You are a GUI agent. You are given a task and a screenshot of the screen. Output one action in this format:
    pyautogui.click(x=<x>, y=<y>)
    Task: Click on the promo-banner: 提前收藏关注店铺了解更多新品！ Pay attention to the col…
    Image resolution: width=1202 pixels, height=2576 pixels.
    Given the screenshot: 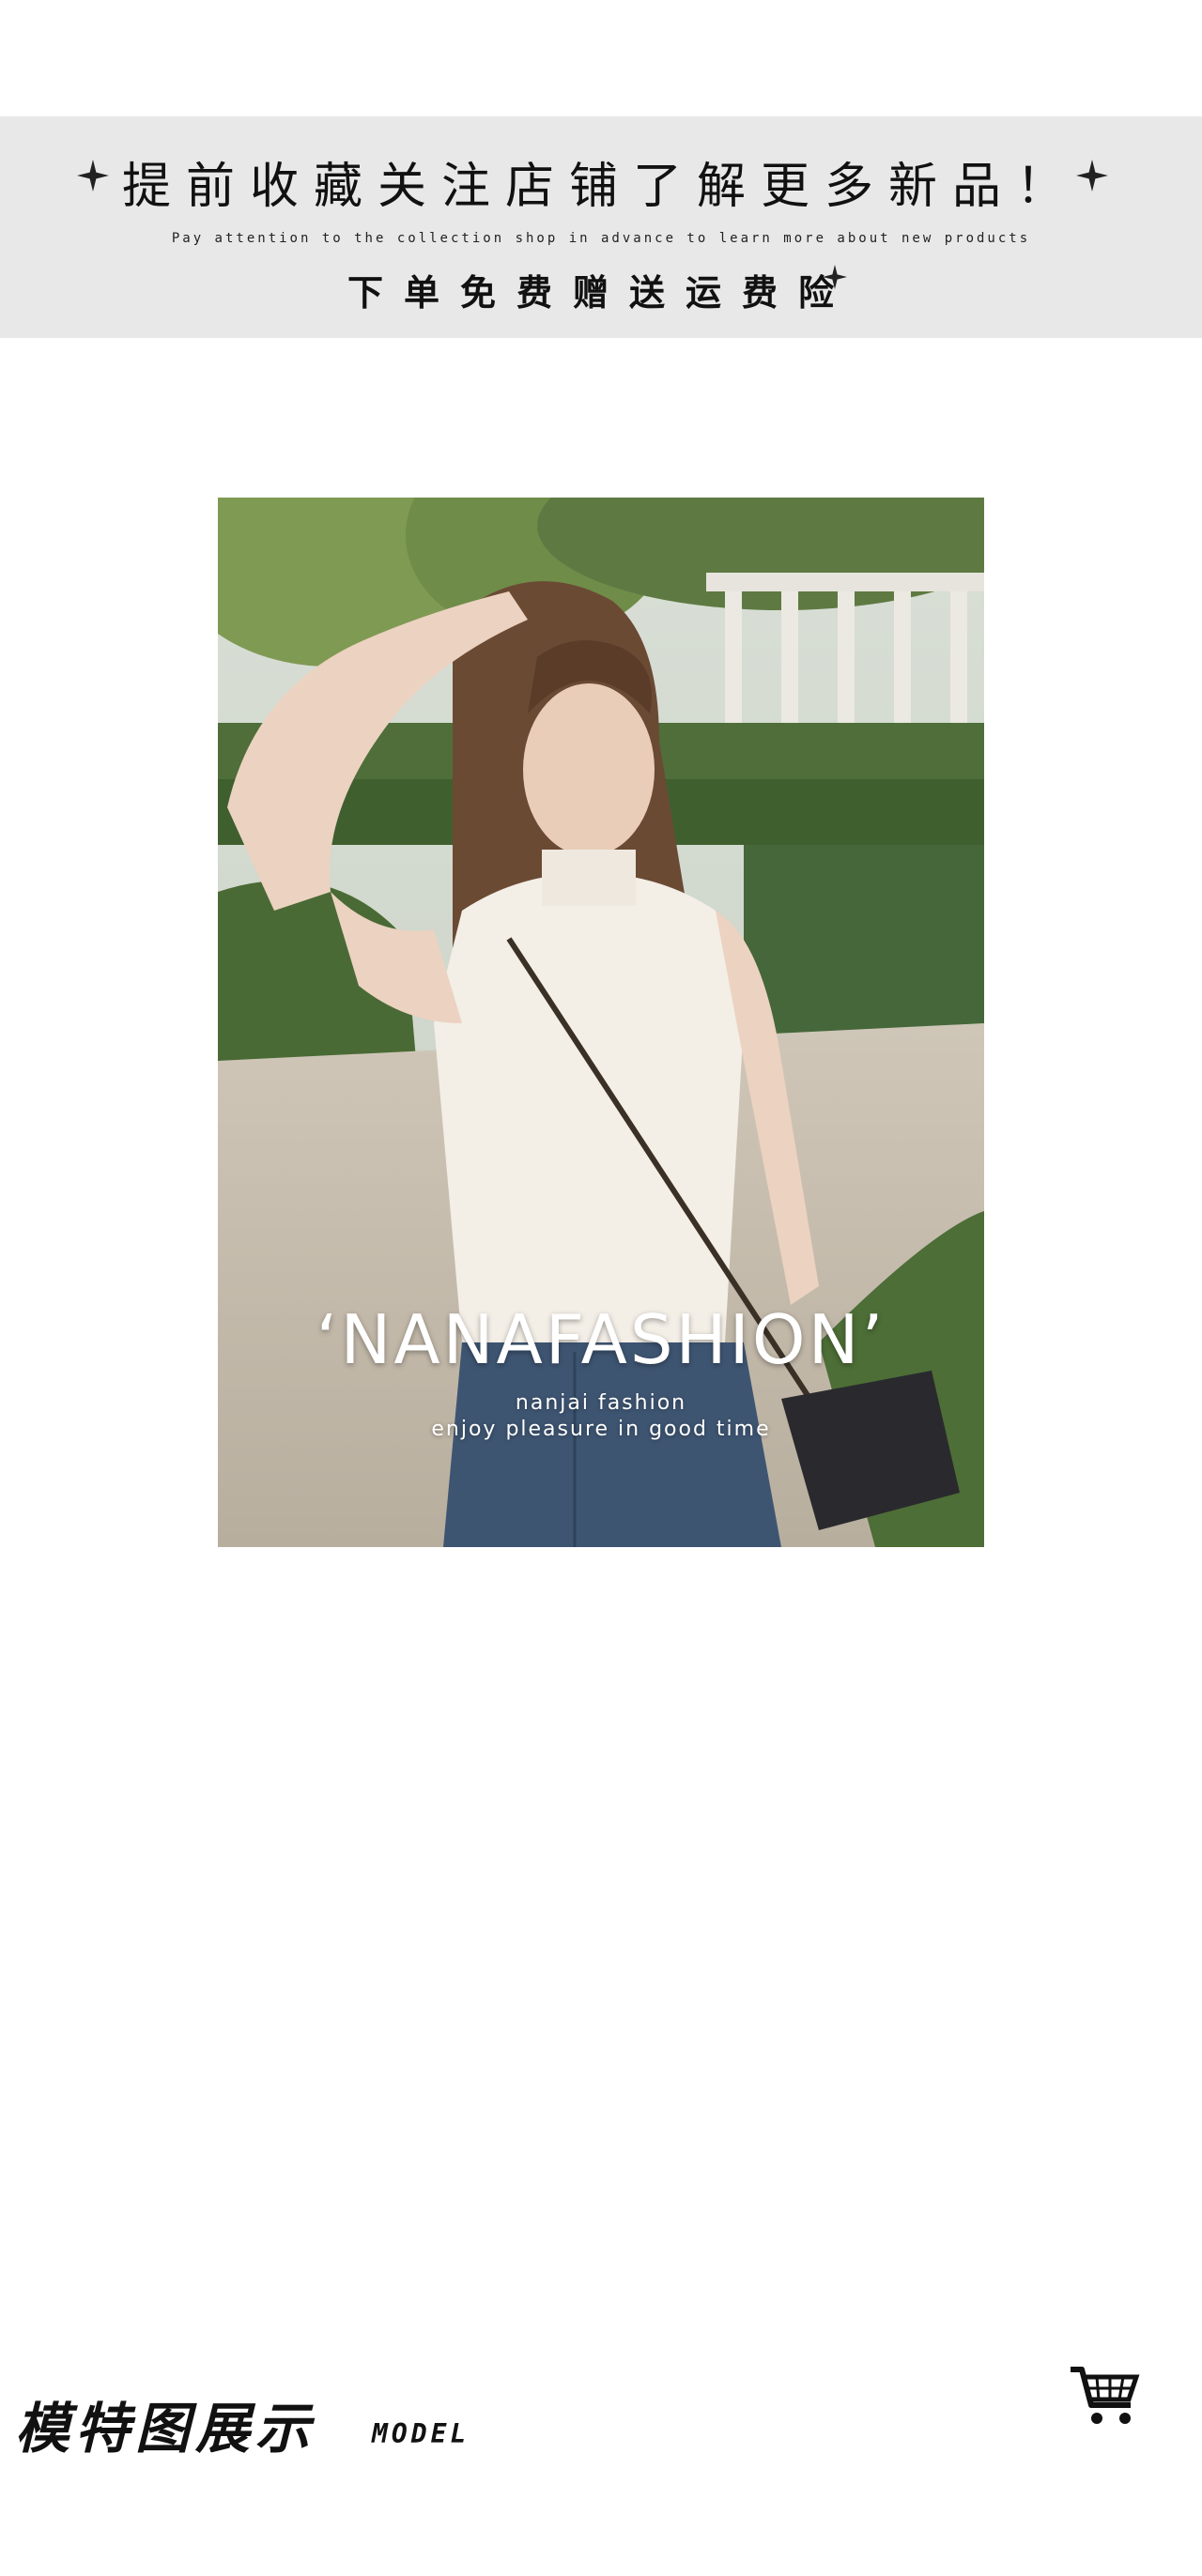 What is the action you would take?
    pyautogui.click(x=601, y=227)
    